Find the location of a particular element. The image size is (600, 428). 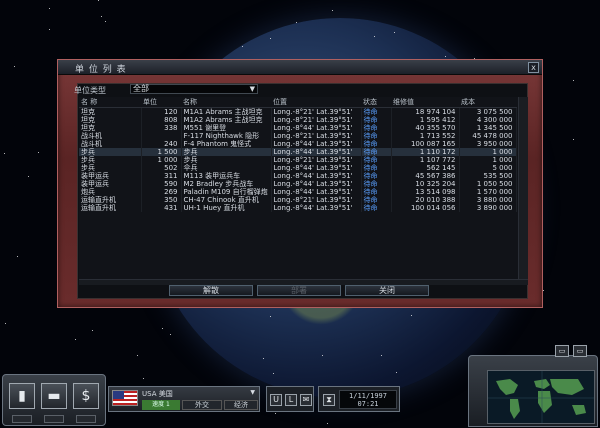

disband-button: 解散 is located at coordinates (211, 290).